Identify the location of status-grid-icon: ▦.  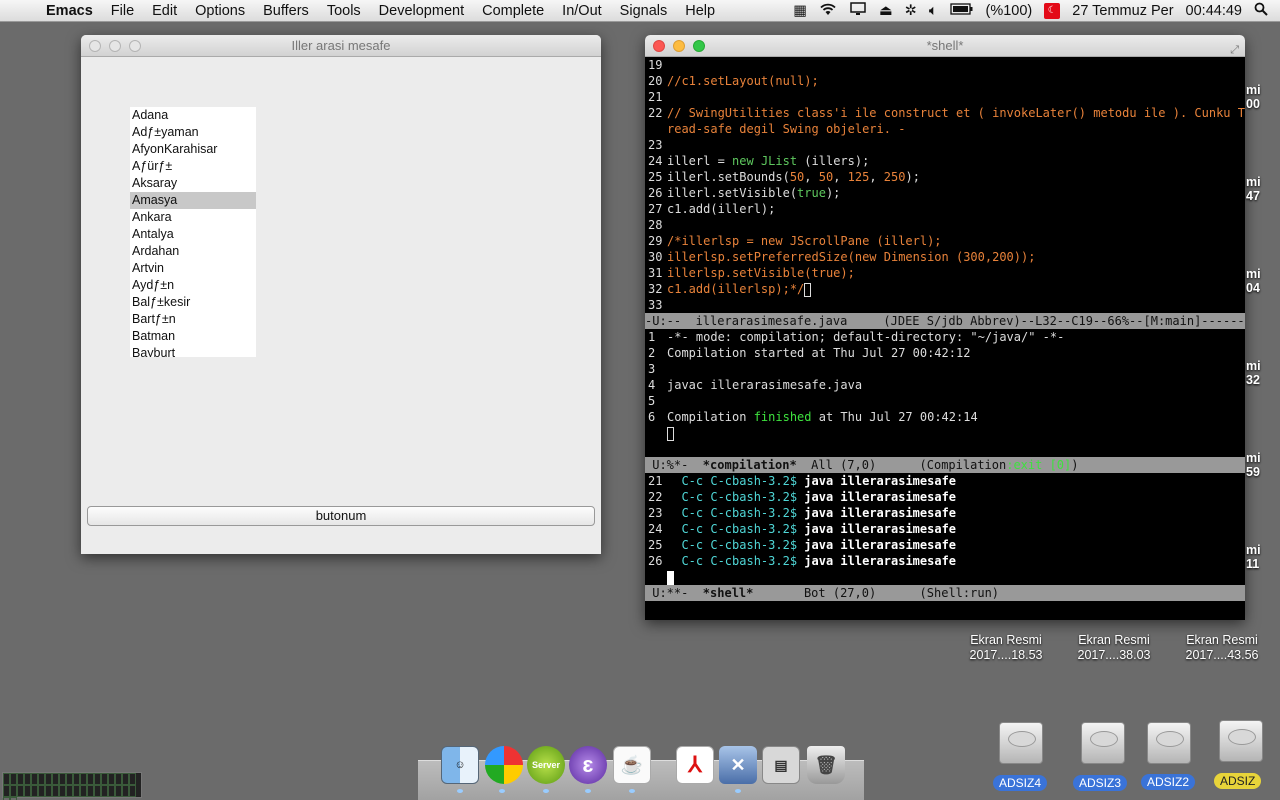
(800, 11).